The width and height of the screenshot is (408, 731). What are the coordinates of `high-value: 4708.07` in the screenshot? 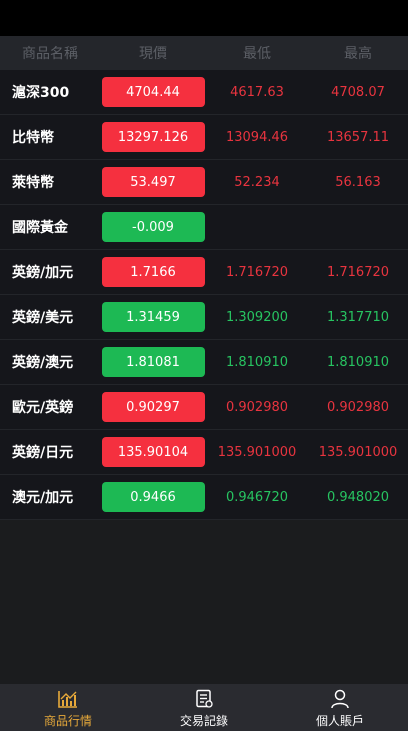 It's located at (358, 92).